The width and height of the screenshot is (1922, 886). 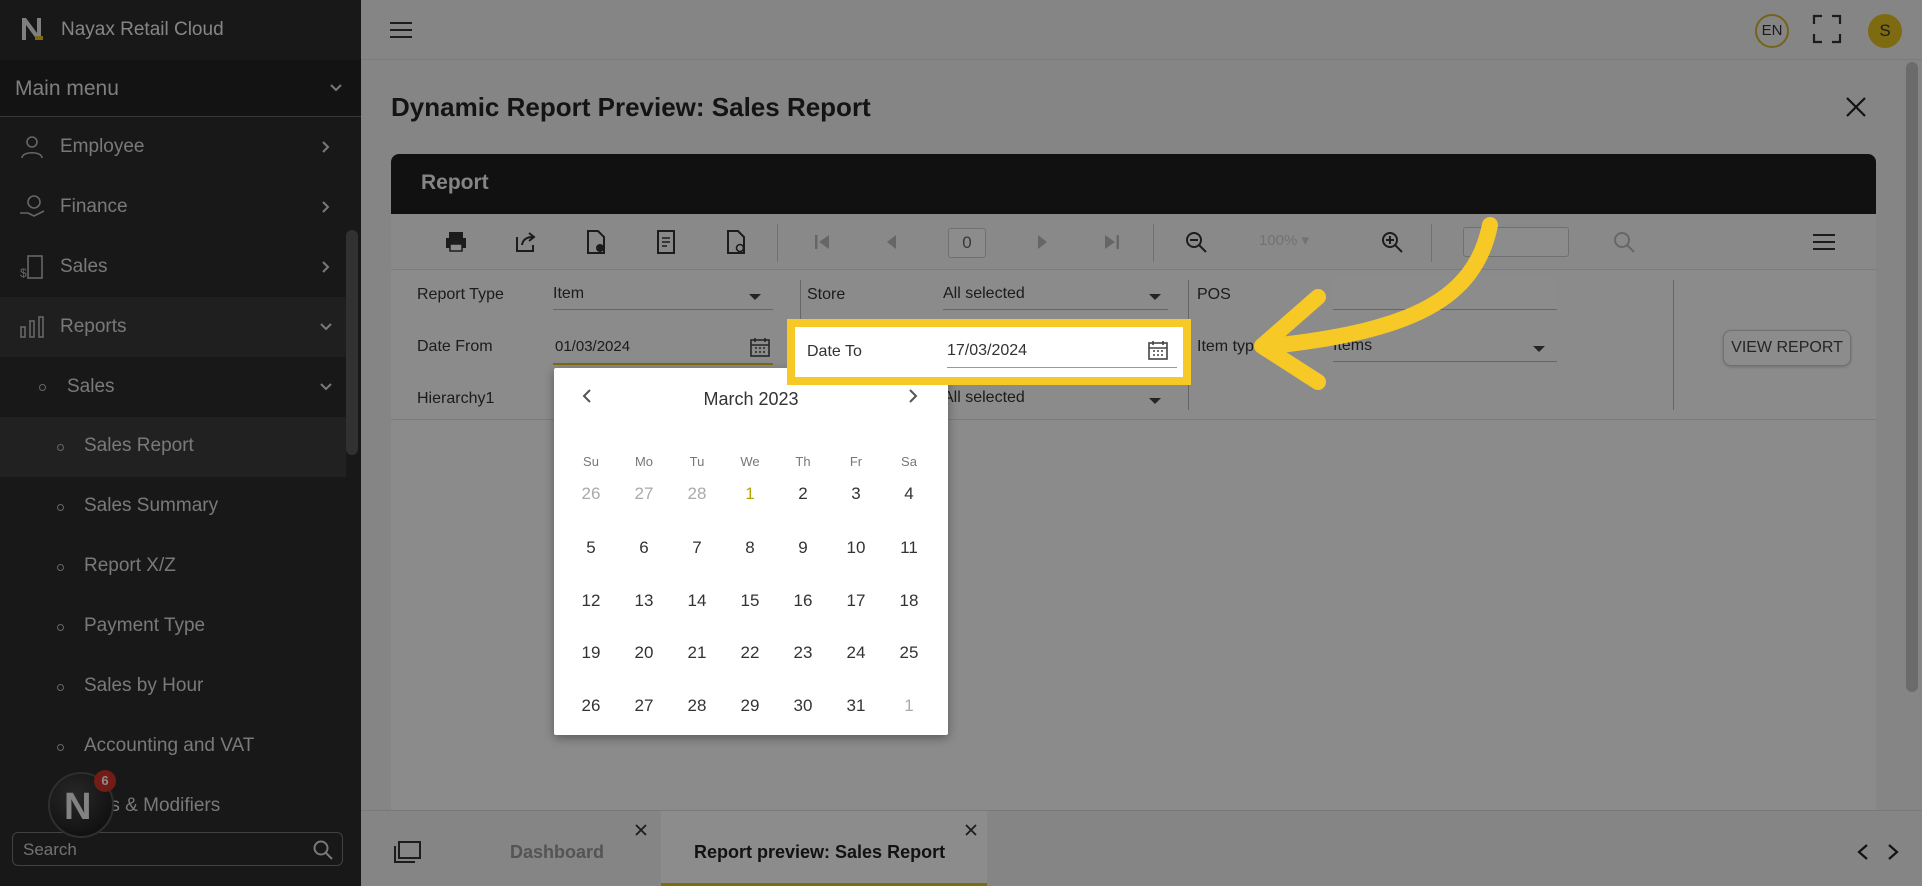 I want to click on calendar-day: 13, so click(x=644, y=601).